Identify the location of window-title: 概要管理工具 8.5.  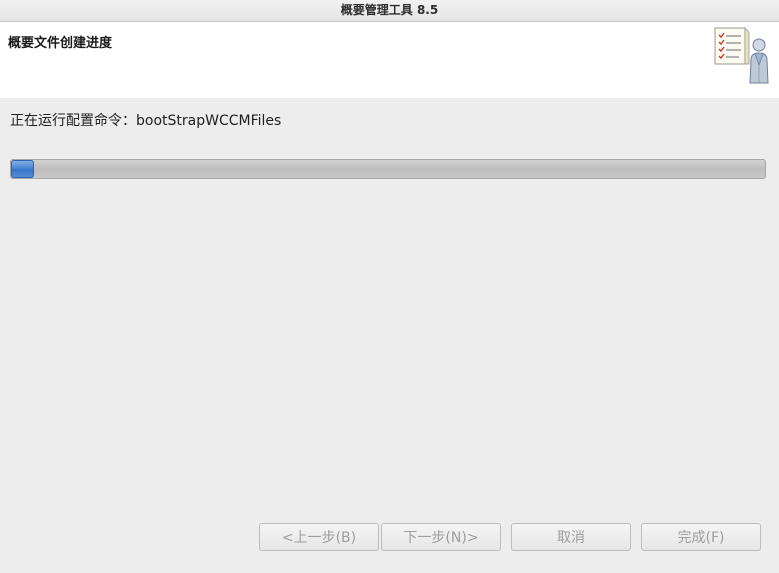
(389, 10).